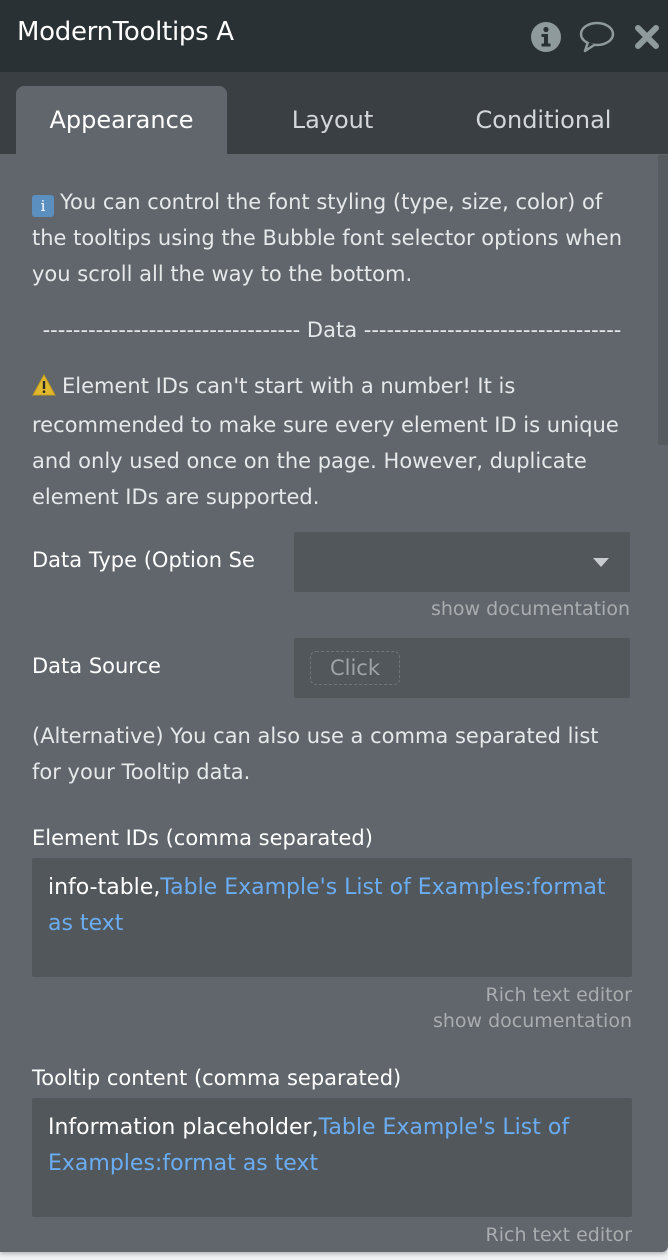  I want to click on tooltip-content-label: Tooltip content (comma separated), so click(217, 1078).